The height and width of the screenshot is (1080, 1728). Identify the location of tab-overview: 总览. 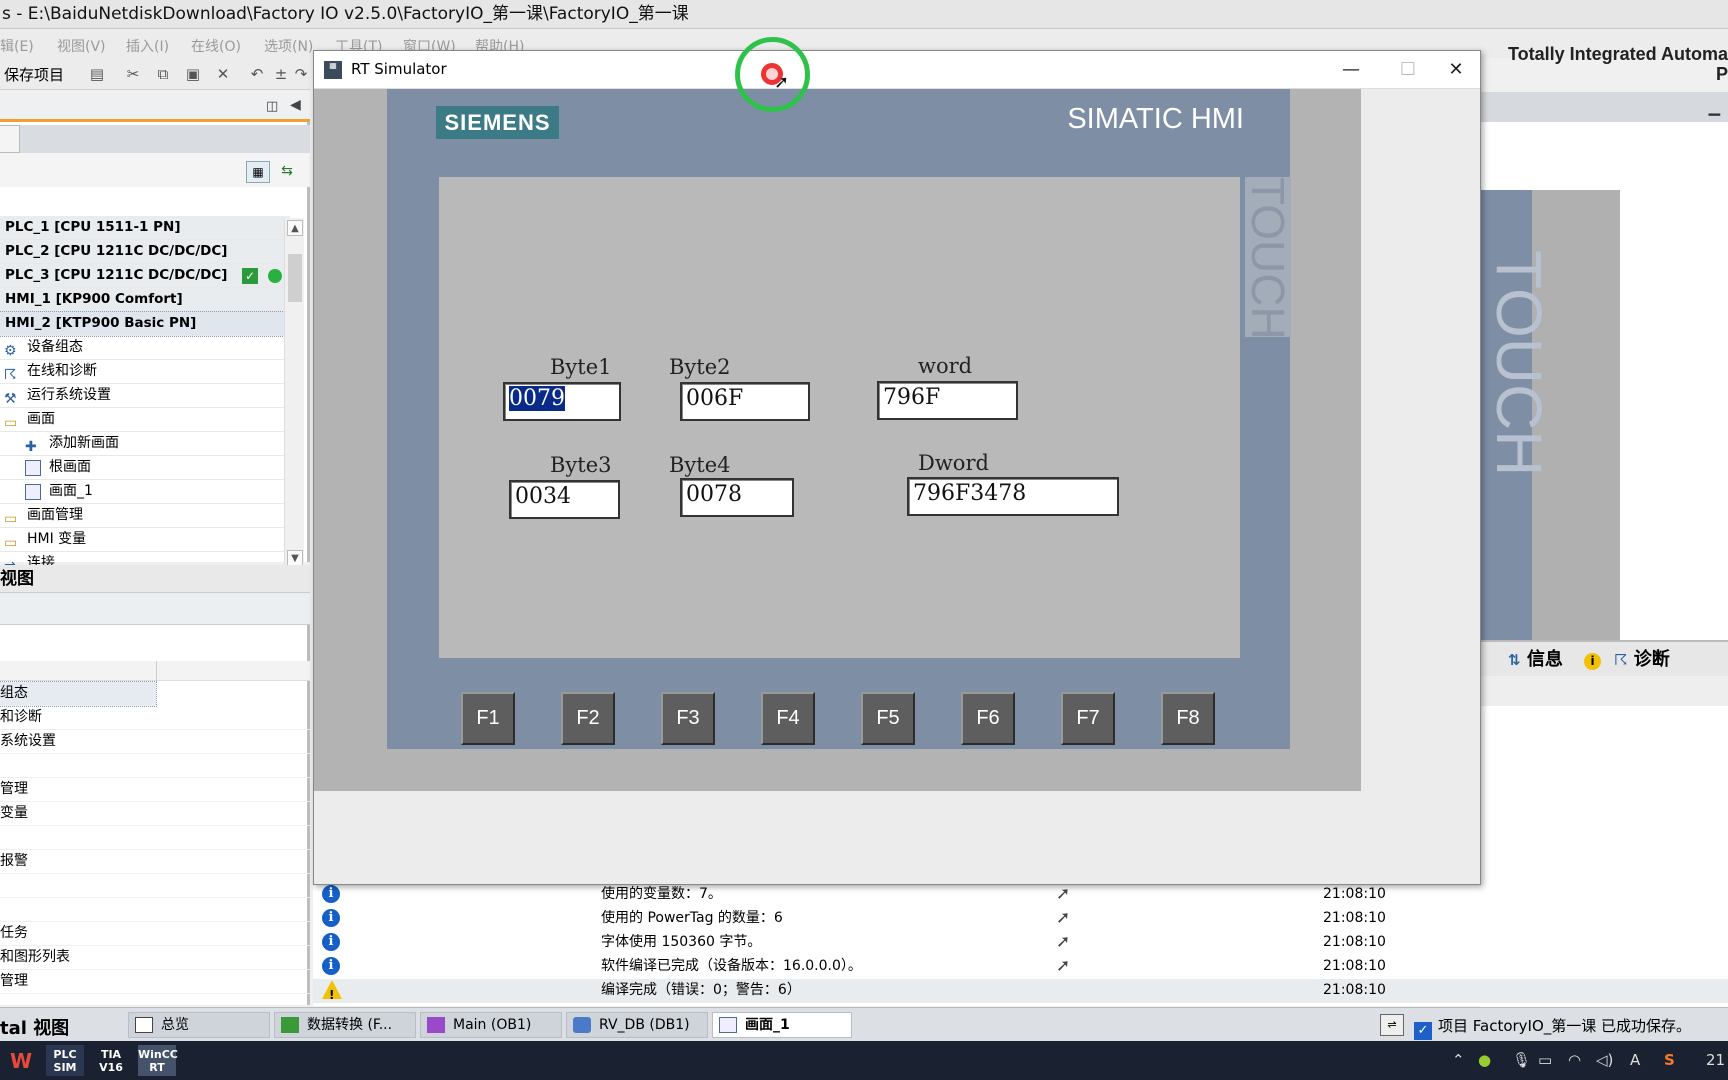
(199, 1025).